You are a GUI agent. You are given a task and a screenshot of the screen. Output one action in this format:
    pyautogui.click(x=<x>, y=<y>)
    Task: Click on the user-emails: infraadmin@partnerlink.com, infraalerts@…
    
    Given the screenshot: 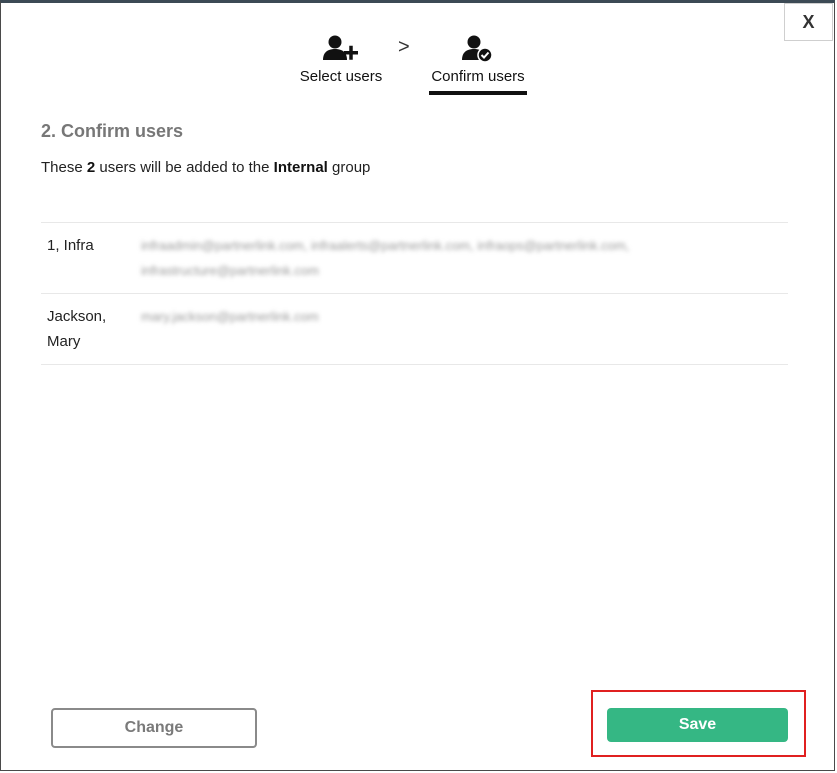 What is the action you would take?
    pyautogui.click(x=385, y=258)
    